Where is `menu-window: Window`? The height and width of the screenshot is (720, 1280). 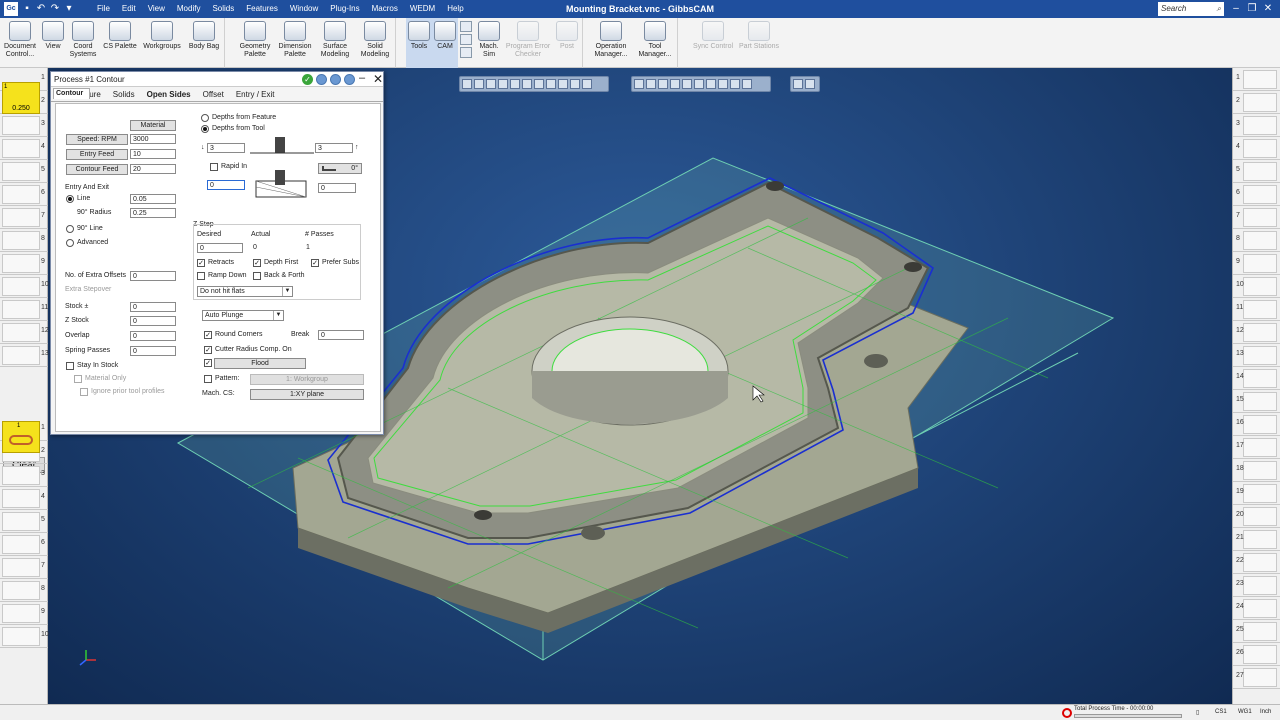 menu-window: Window is located at coordinates (304, 9).